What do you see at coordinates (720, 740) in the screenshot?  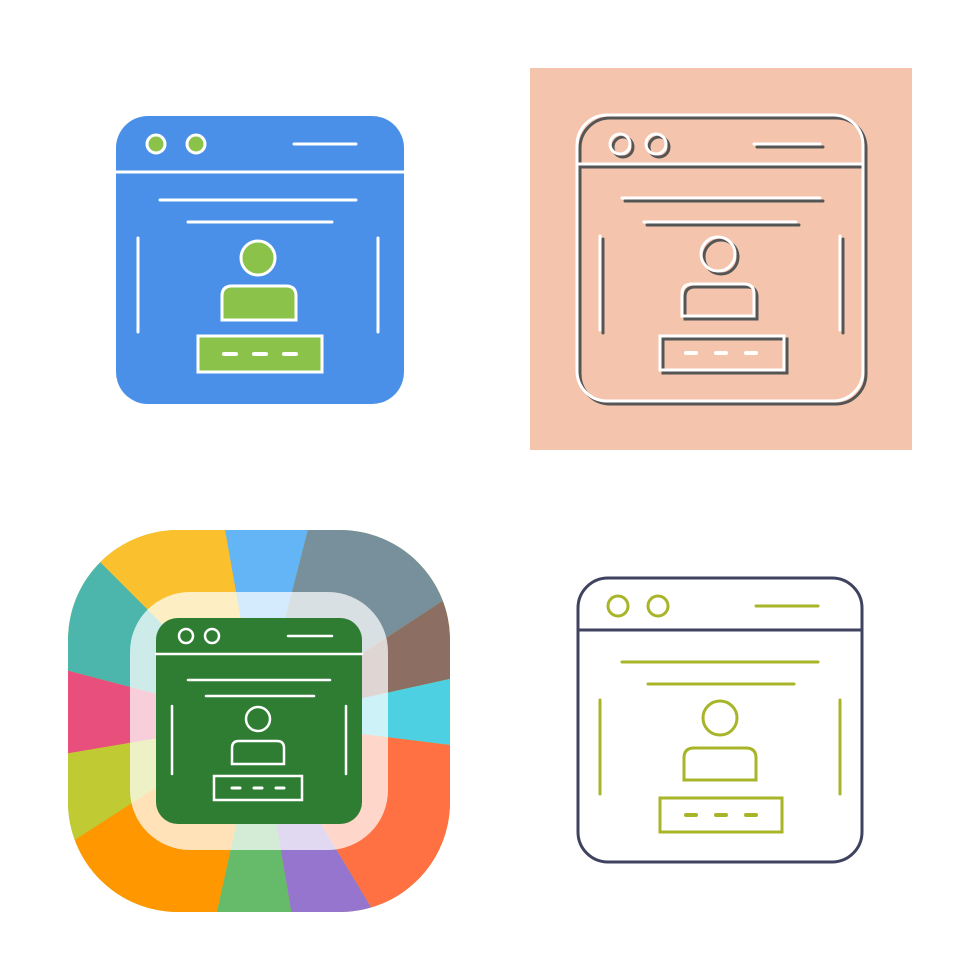 I see `user-icon` at bounding box center [720, 740].